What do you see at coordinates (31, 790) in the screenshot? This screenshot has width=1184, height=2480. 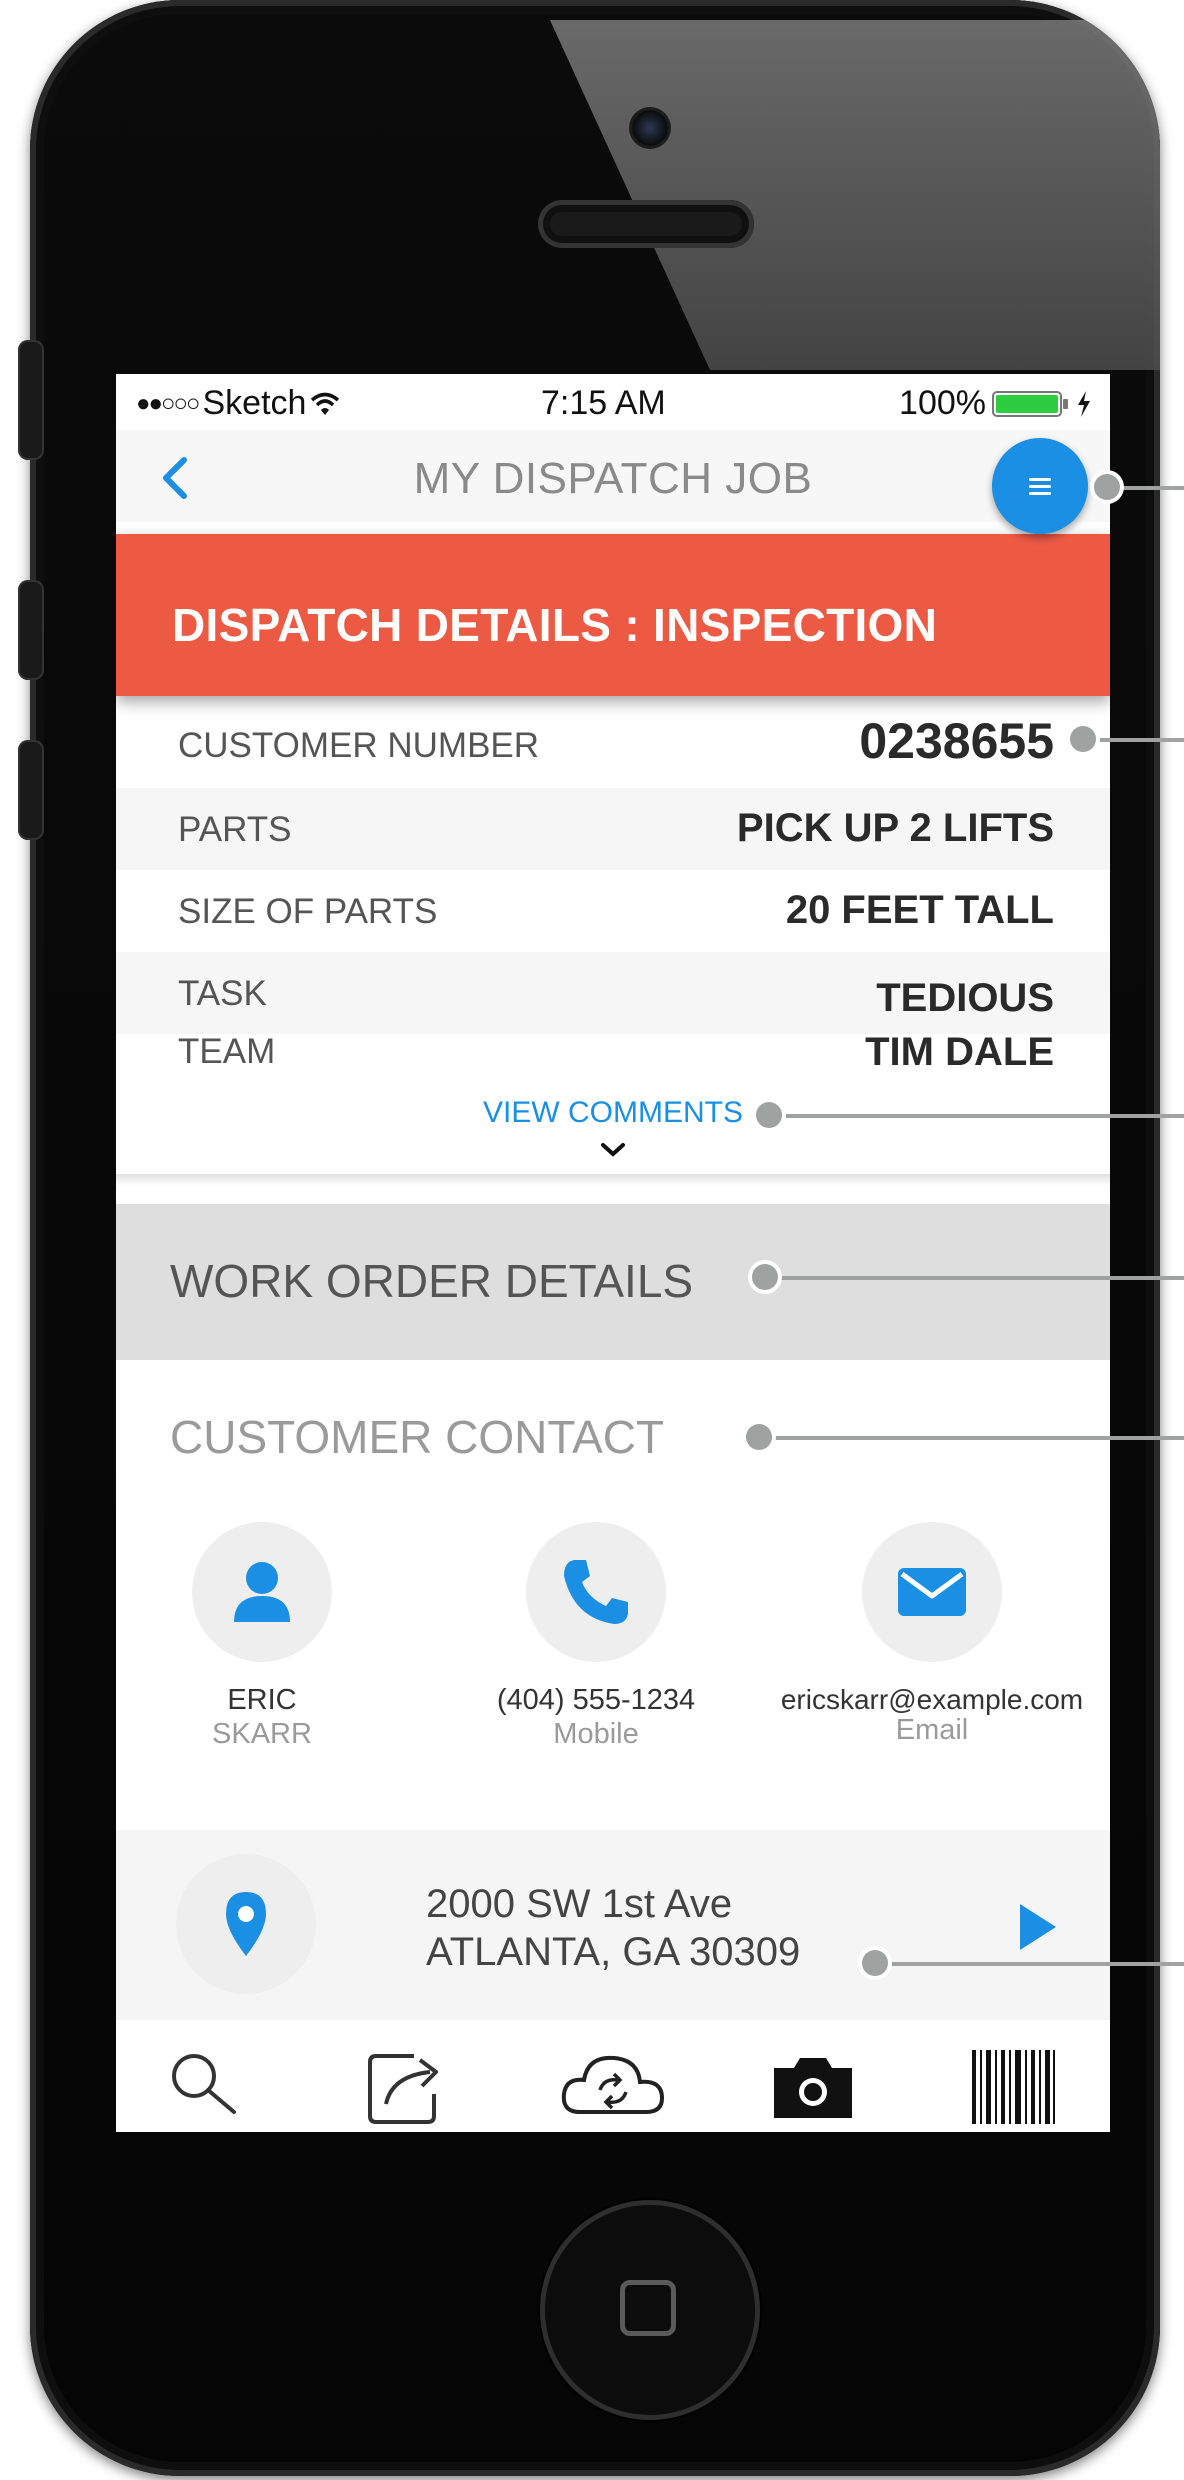 I see `volume-down-button` at bounding box center [31, 790].